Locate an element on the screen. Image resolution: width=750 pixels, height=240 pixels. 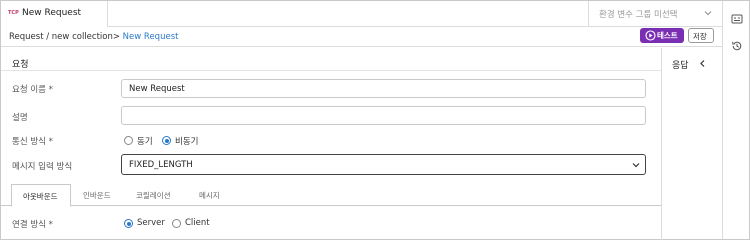
response-panel: 응답 is located at coordinates (691, 144).